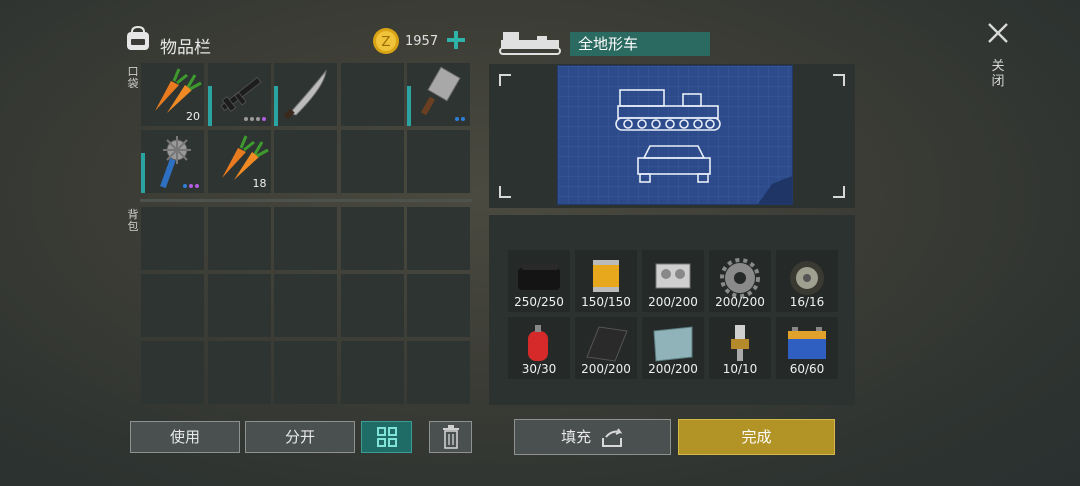 This screenshot has width=1080, height=486. Describe the element at coordinates (185, 48) in the screenshot. I see `inventory-title: 物品栏` at that location.